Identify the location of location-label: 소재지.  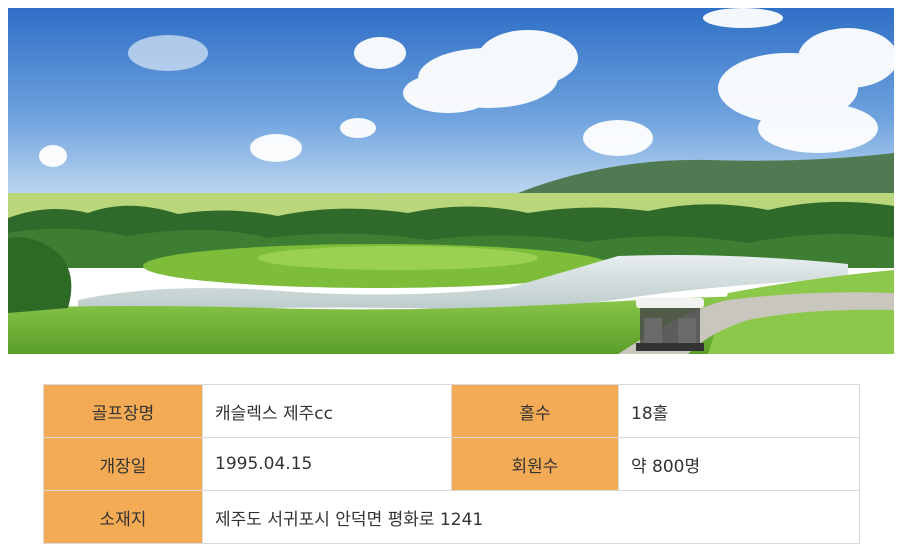
(123, 517).